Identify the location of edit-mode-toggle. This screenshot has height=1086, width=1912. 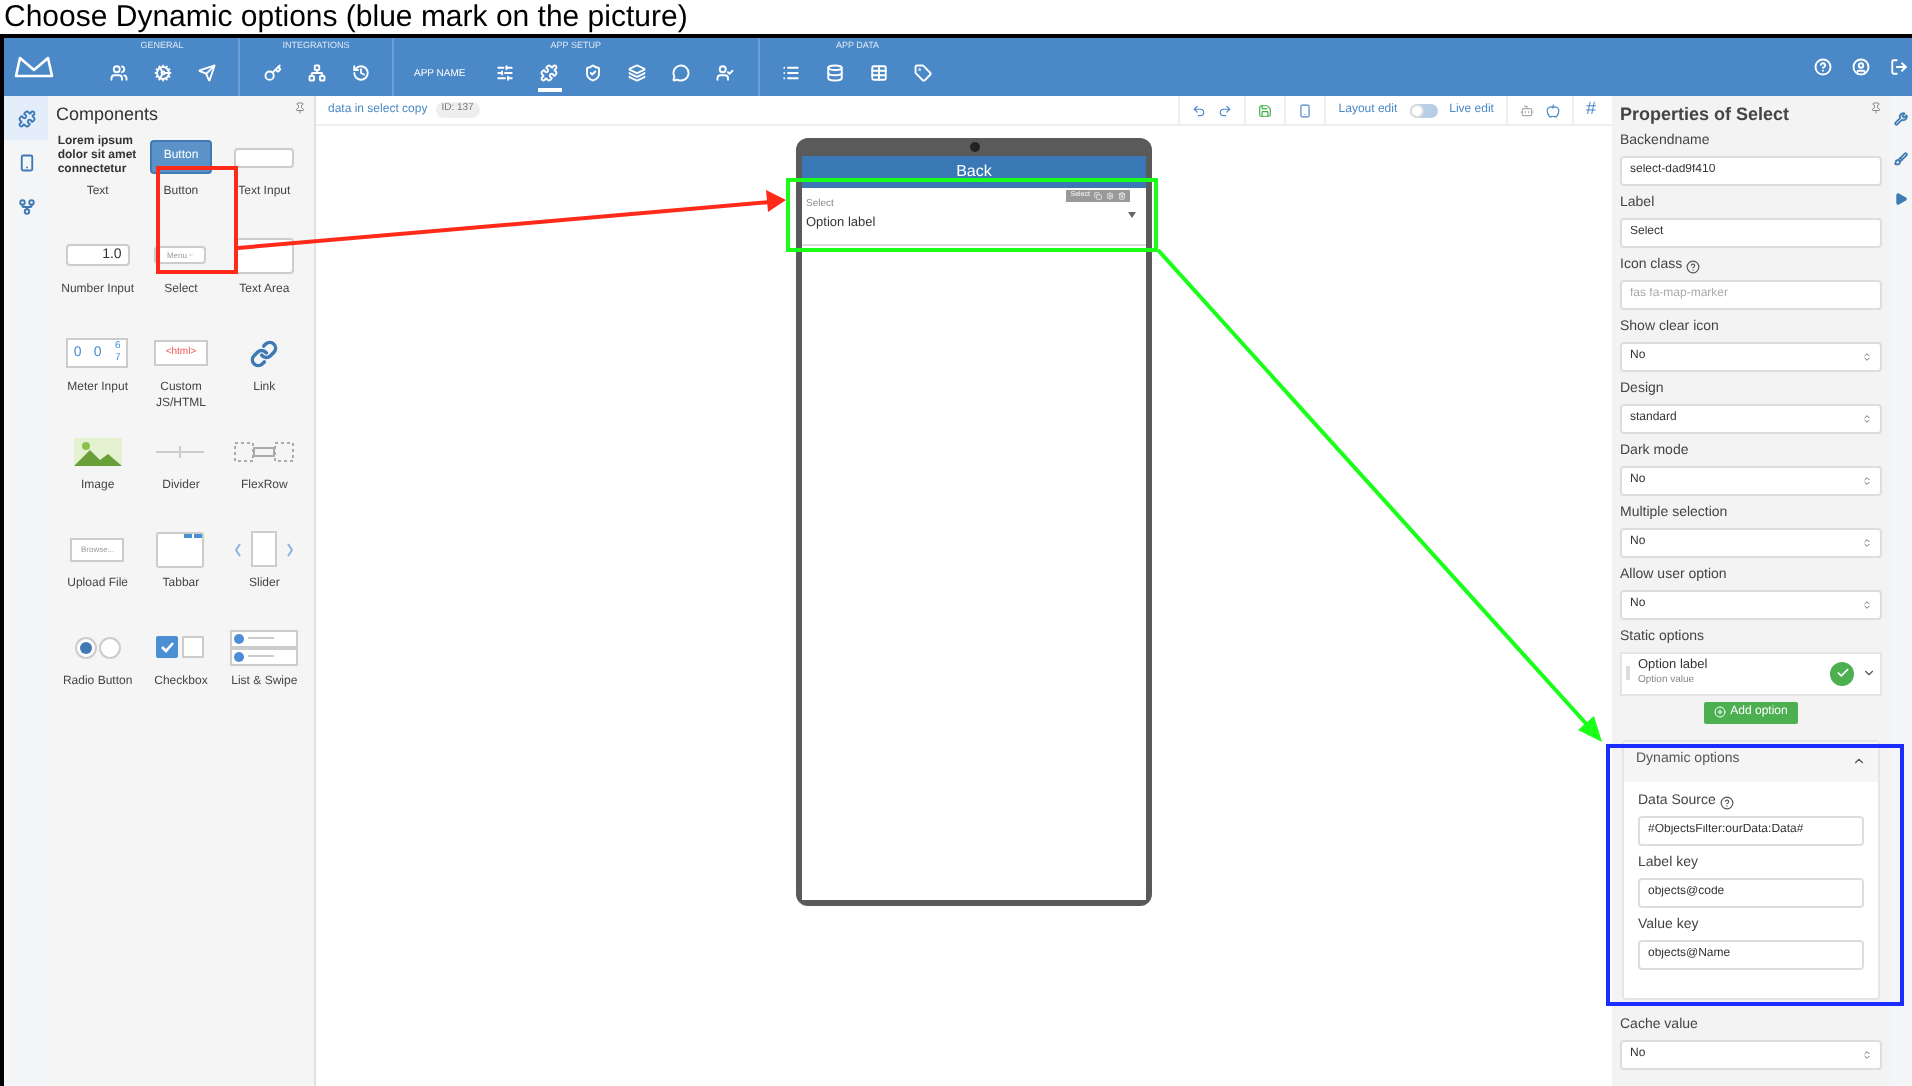
(1423, 110).